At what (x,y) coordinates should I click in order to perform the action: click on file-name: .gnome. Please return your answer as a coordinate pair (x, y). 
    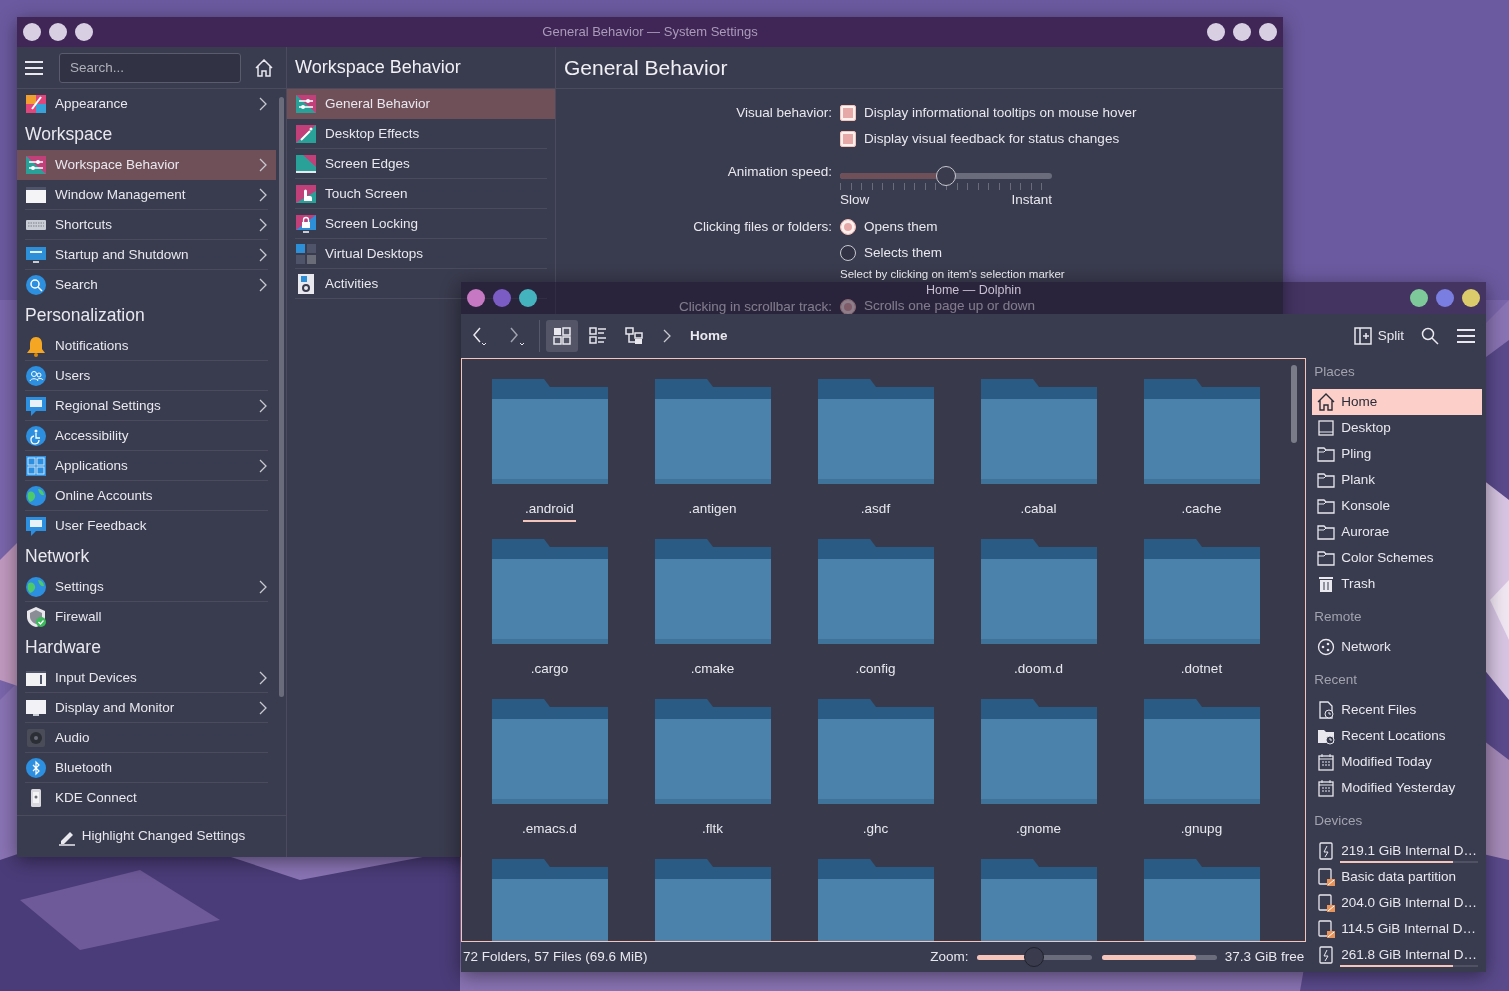
    Looking at the image, I should click on (1038, 831).